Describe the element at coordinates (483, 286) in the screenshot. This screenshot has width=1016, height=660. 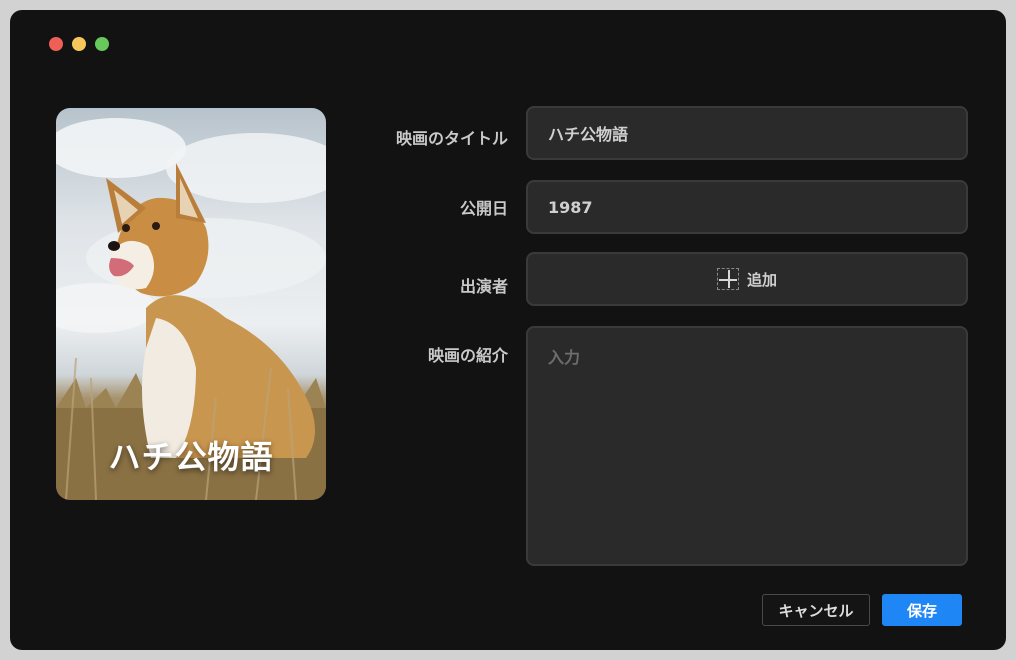
I see `cast-label: 出演者` at that location.